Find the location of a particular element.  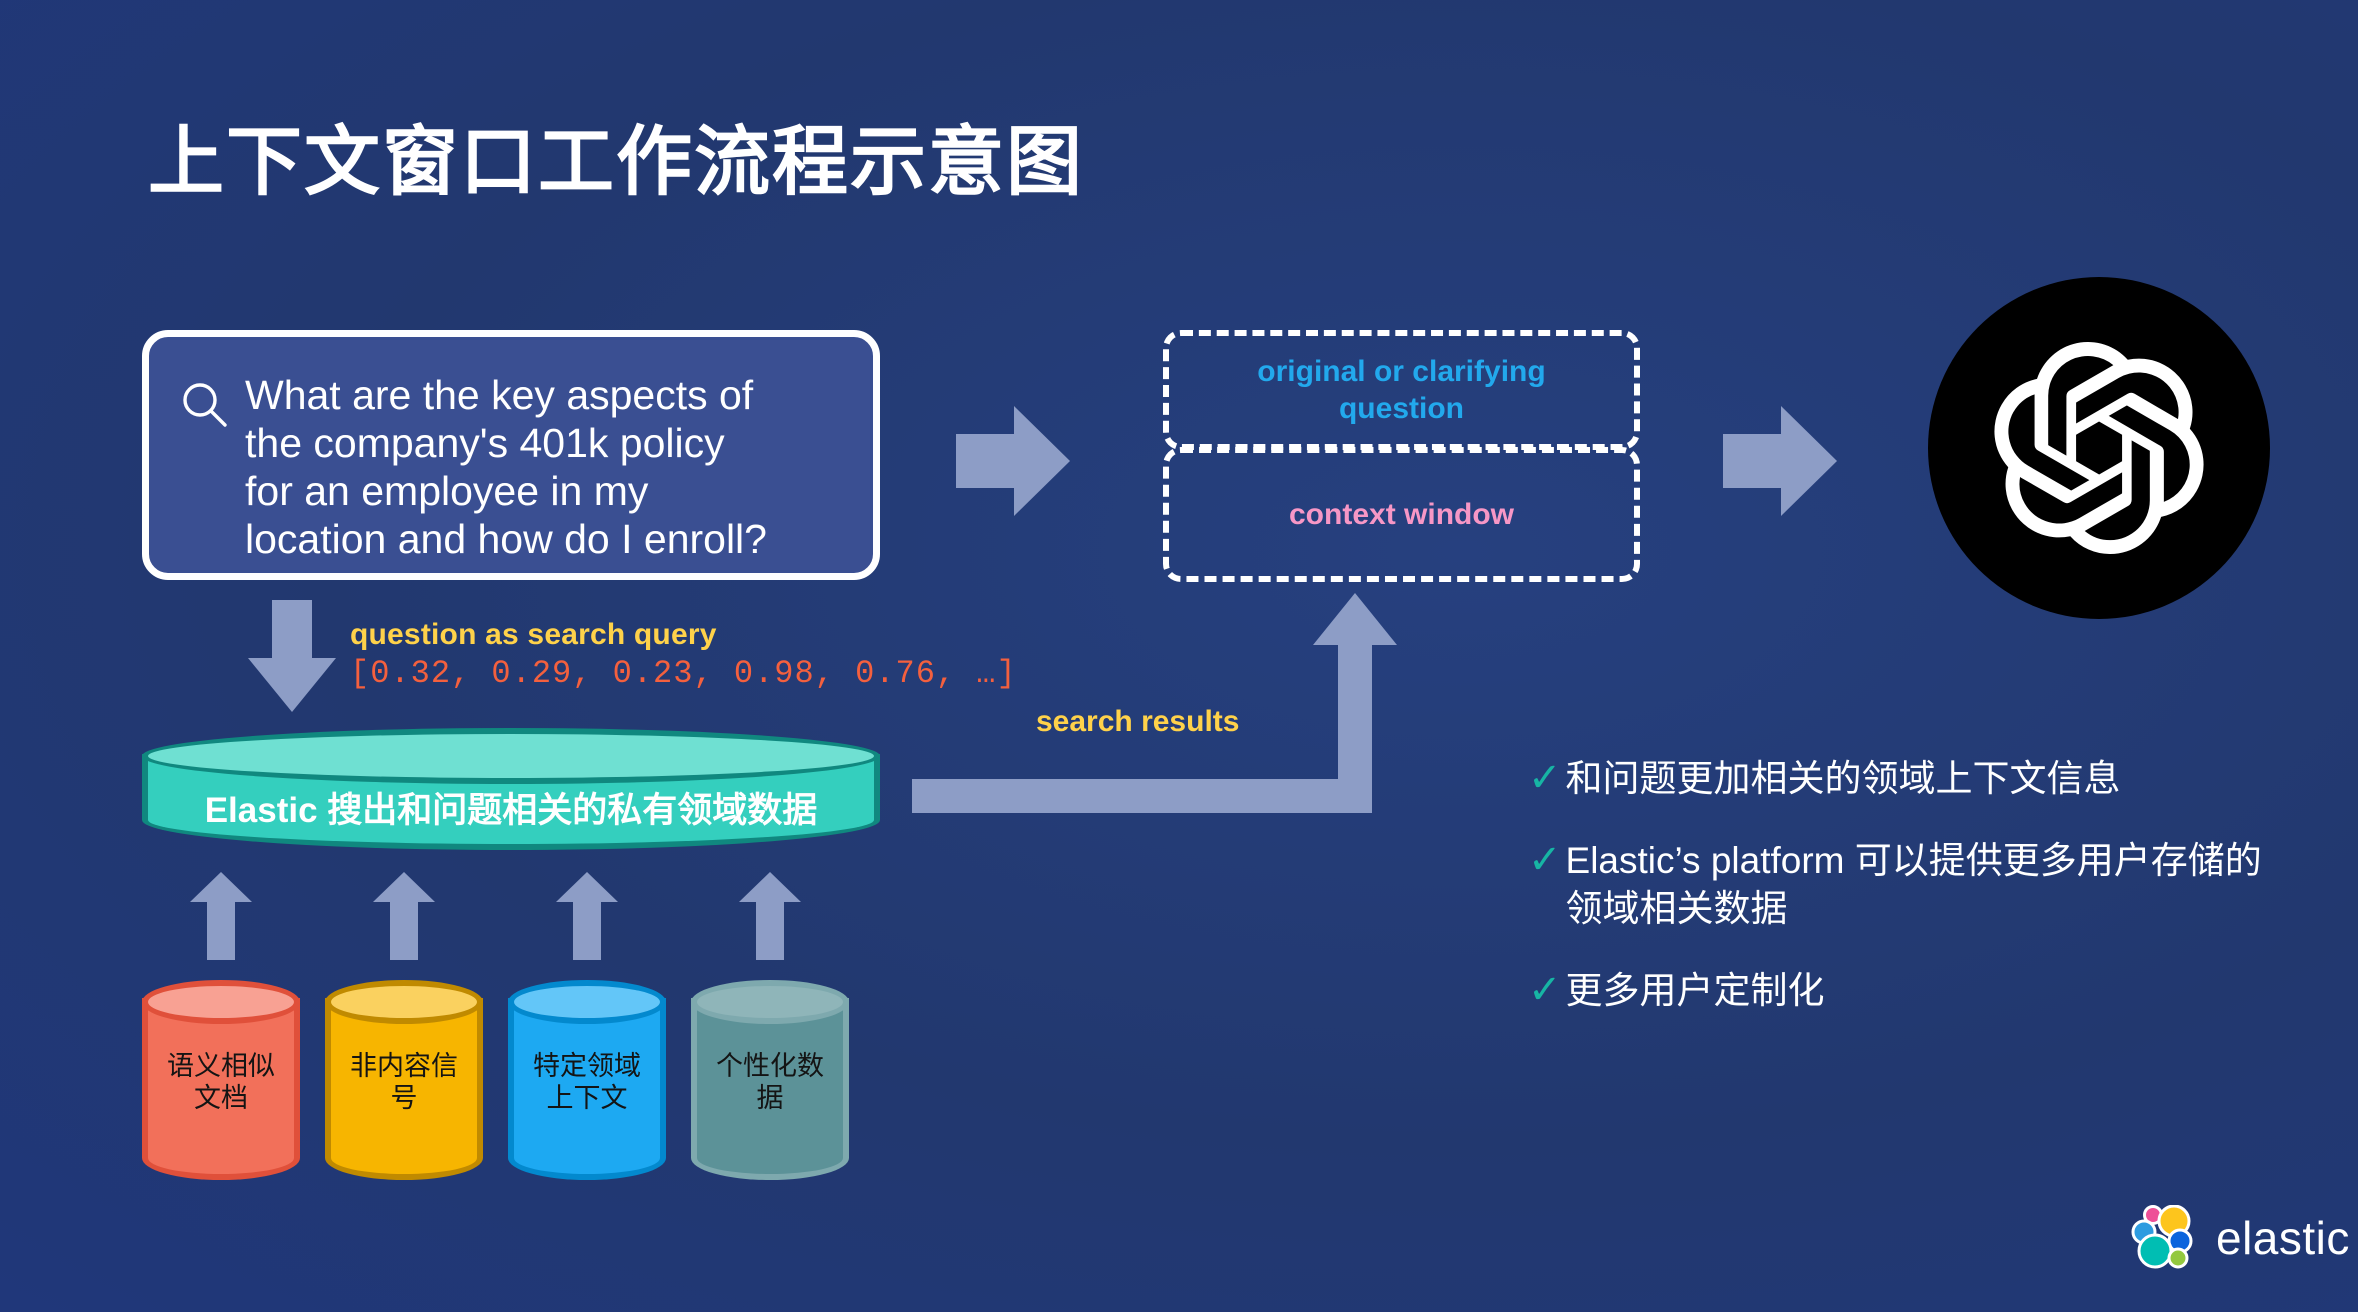

source-label-1: 语义相似 文档 is located at coordinates (221, 1082).